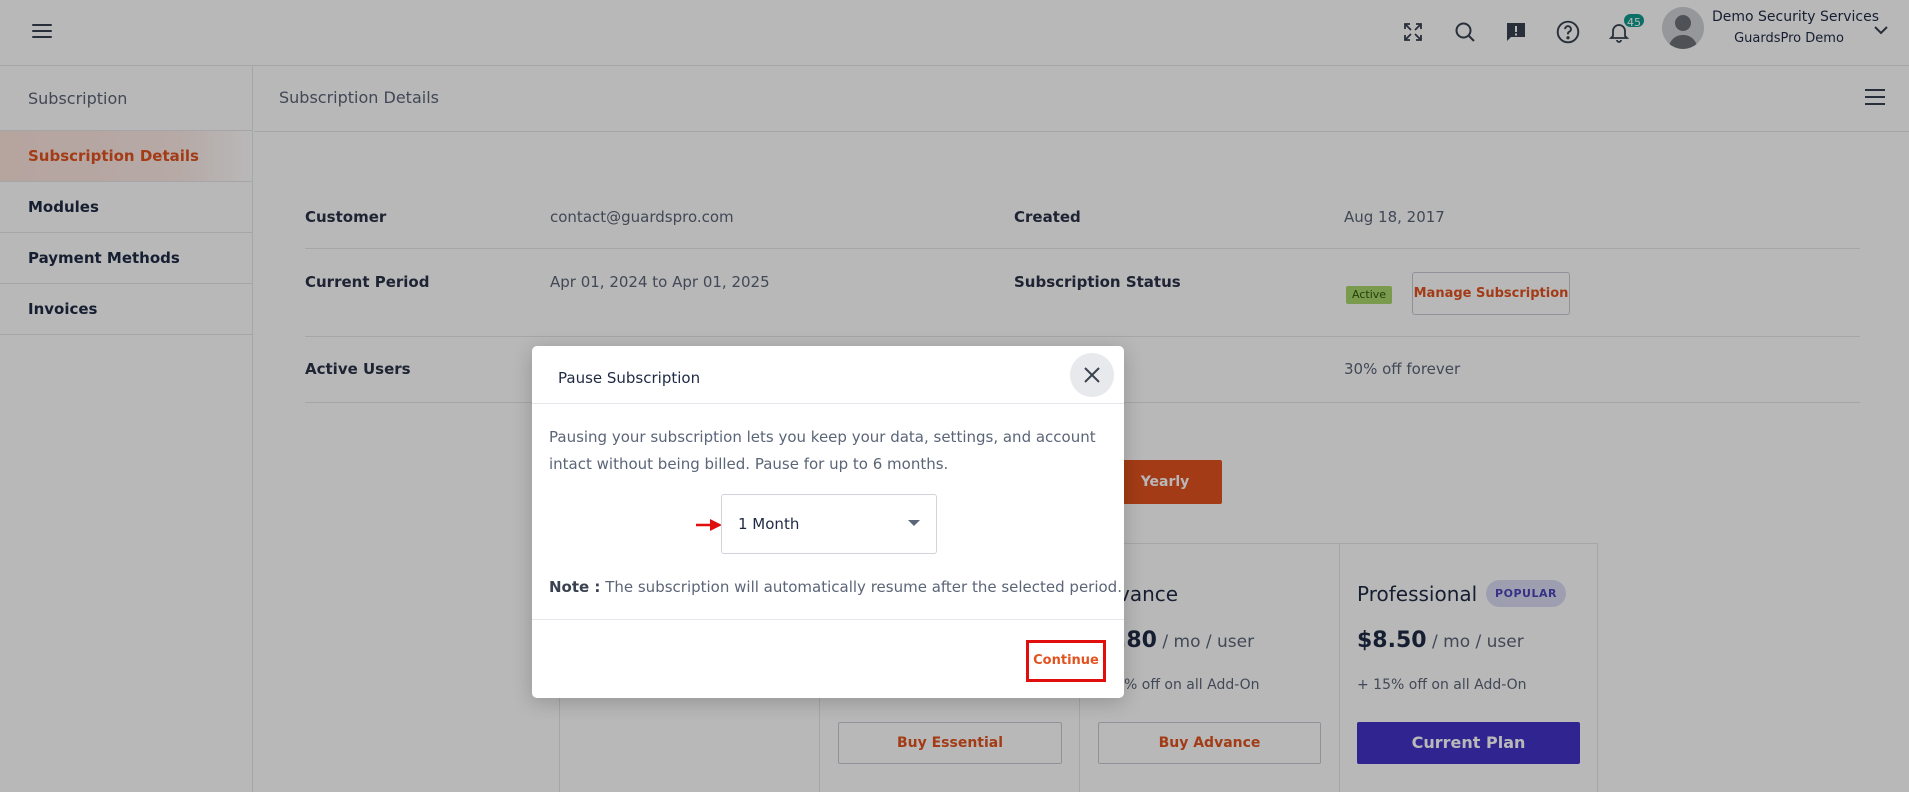  What do you see at coordinates (914, 523) in the screenshot?
I see `caret-down-icon` at bounding box center [914, 523].